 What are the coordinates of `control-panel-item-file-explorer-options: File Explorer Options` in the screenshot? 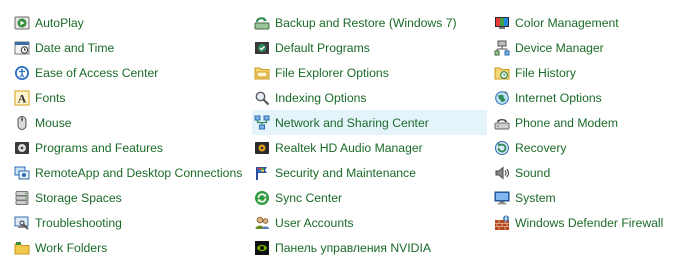 It's located at (369, 72).